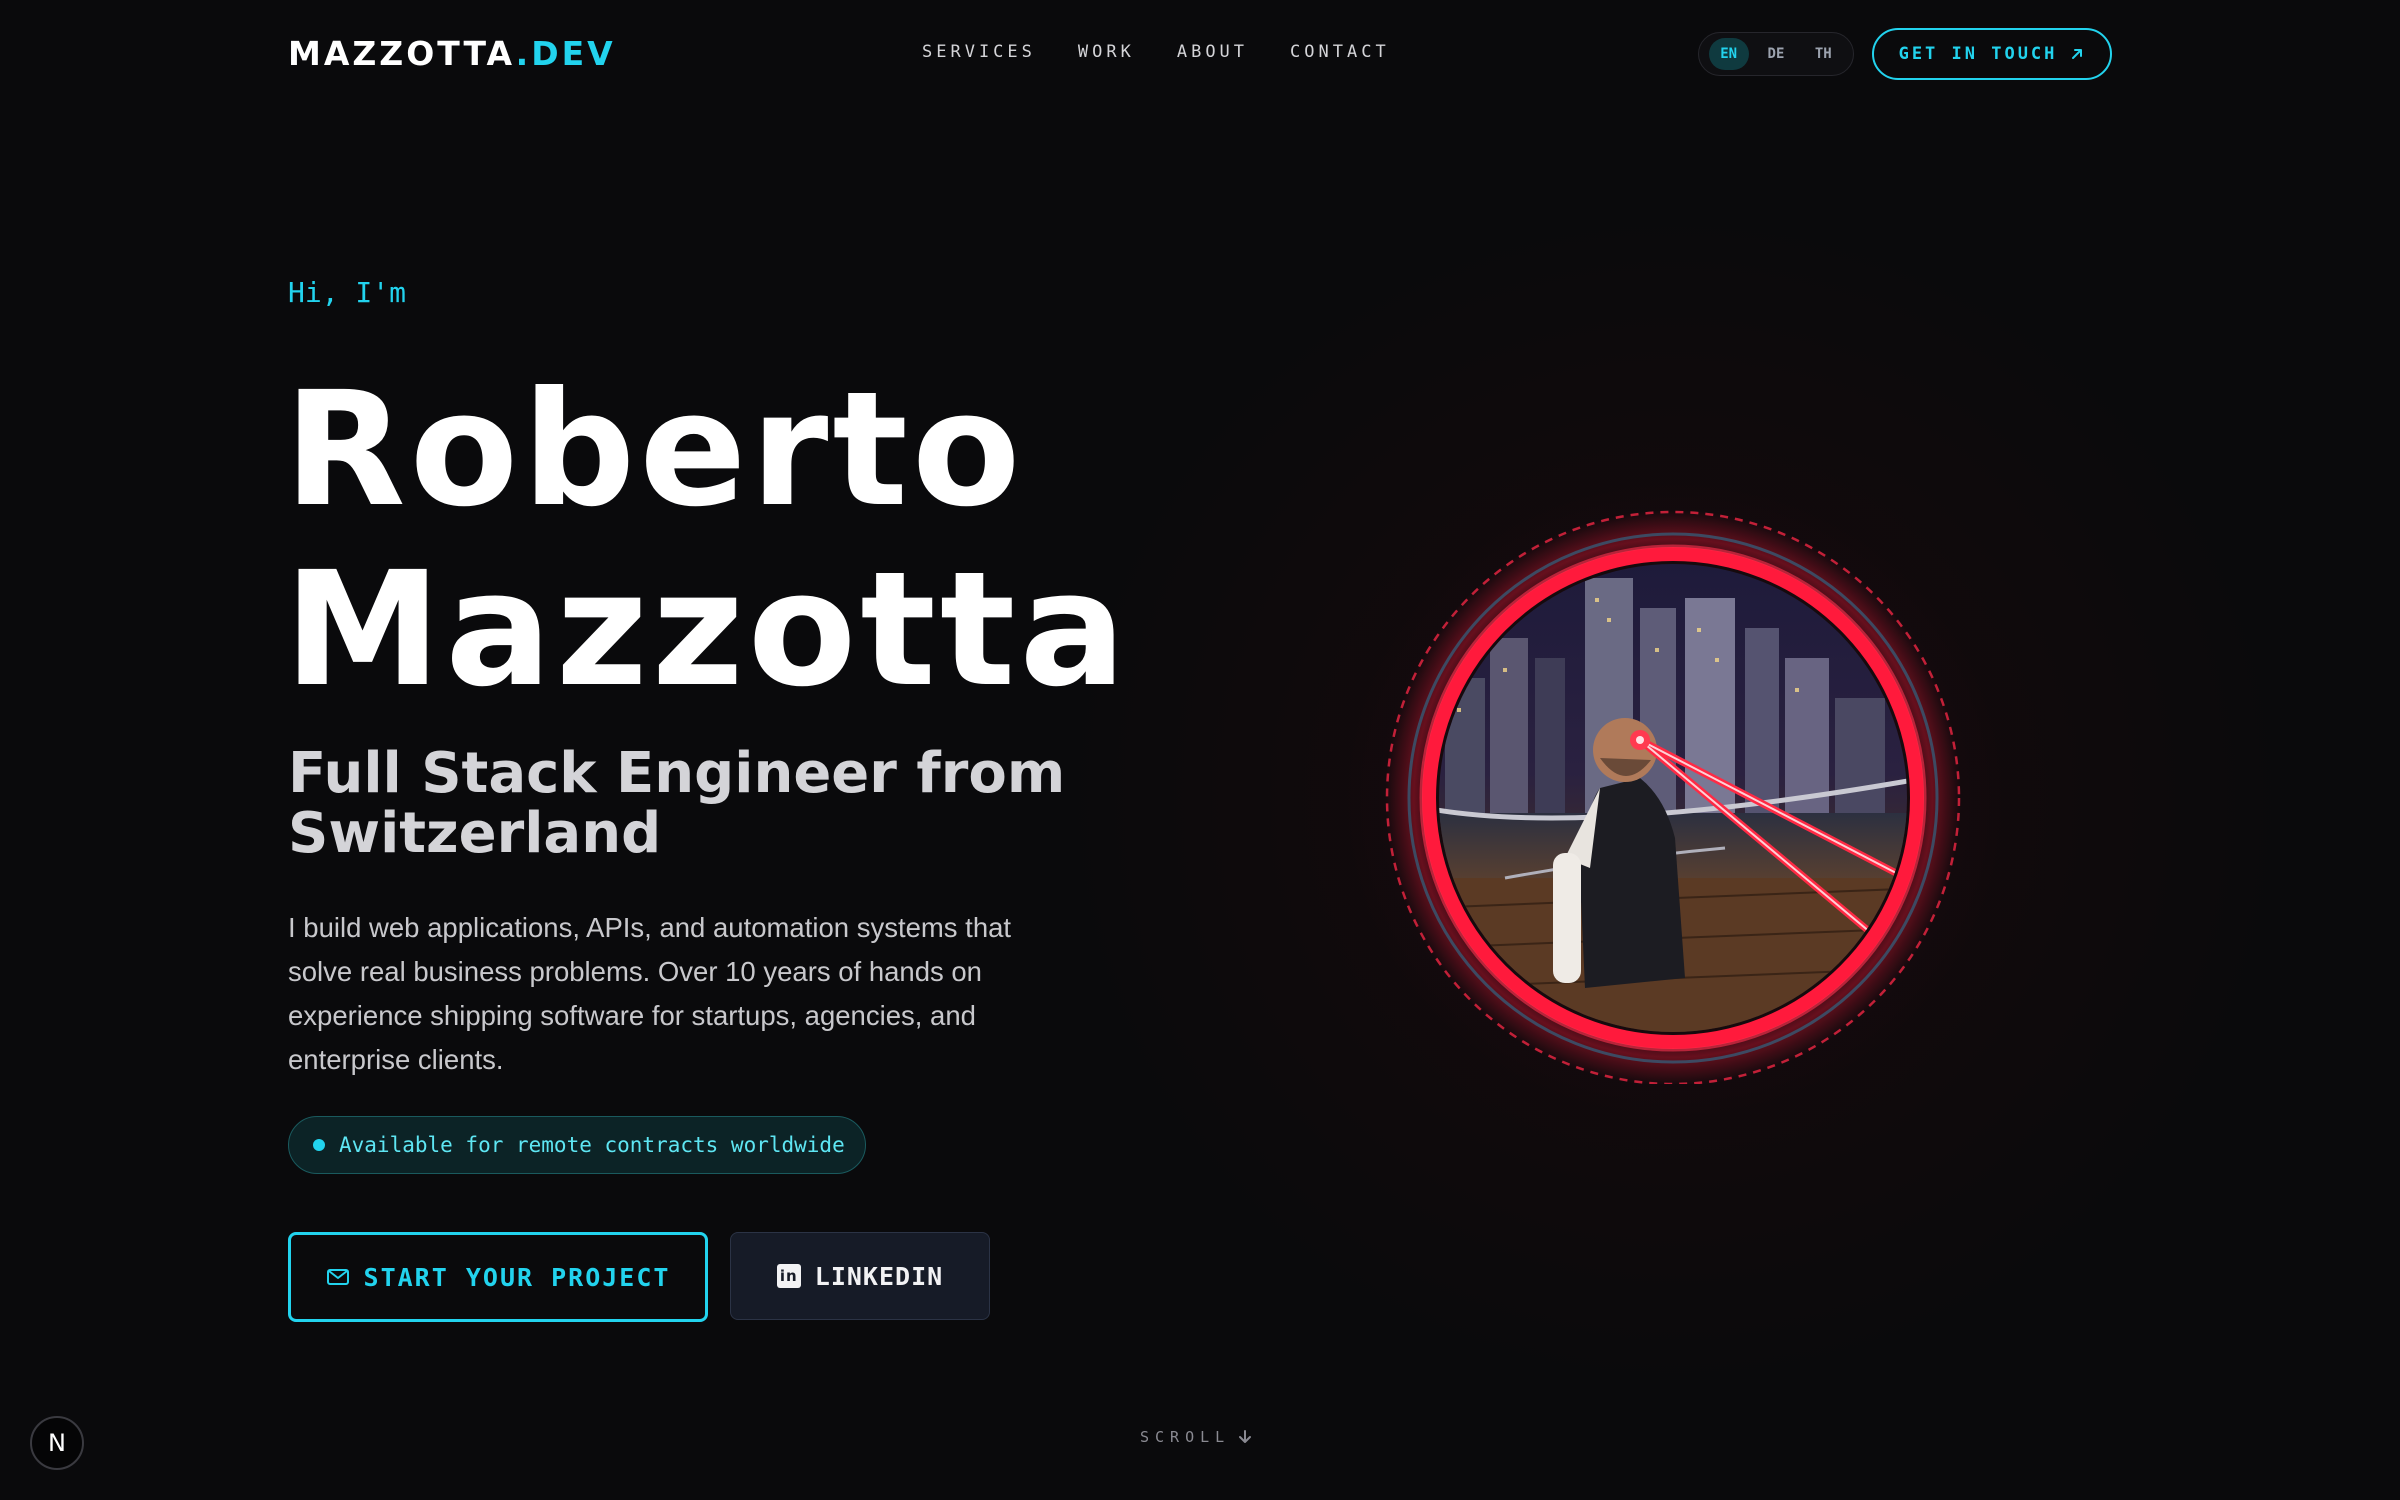  I want to click on portrait-avatar, so click(1673, 797).